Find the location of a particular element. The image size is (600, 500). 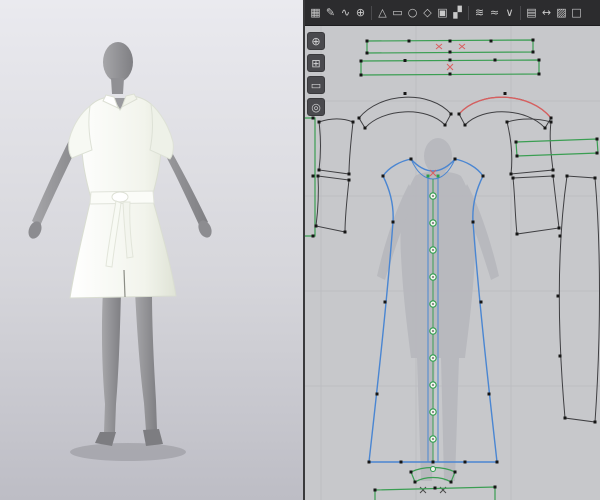

internal-shape-icon: ▣ is located at coordinates (442, 13).